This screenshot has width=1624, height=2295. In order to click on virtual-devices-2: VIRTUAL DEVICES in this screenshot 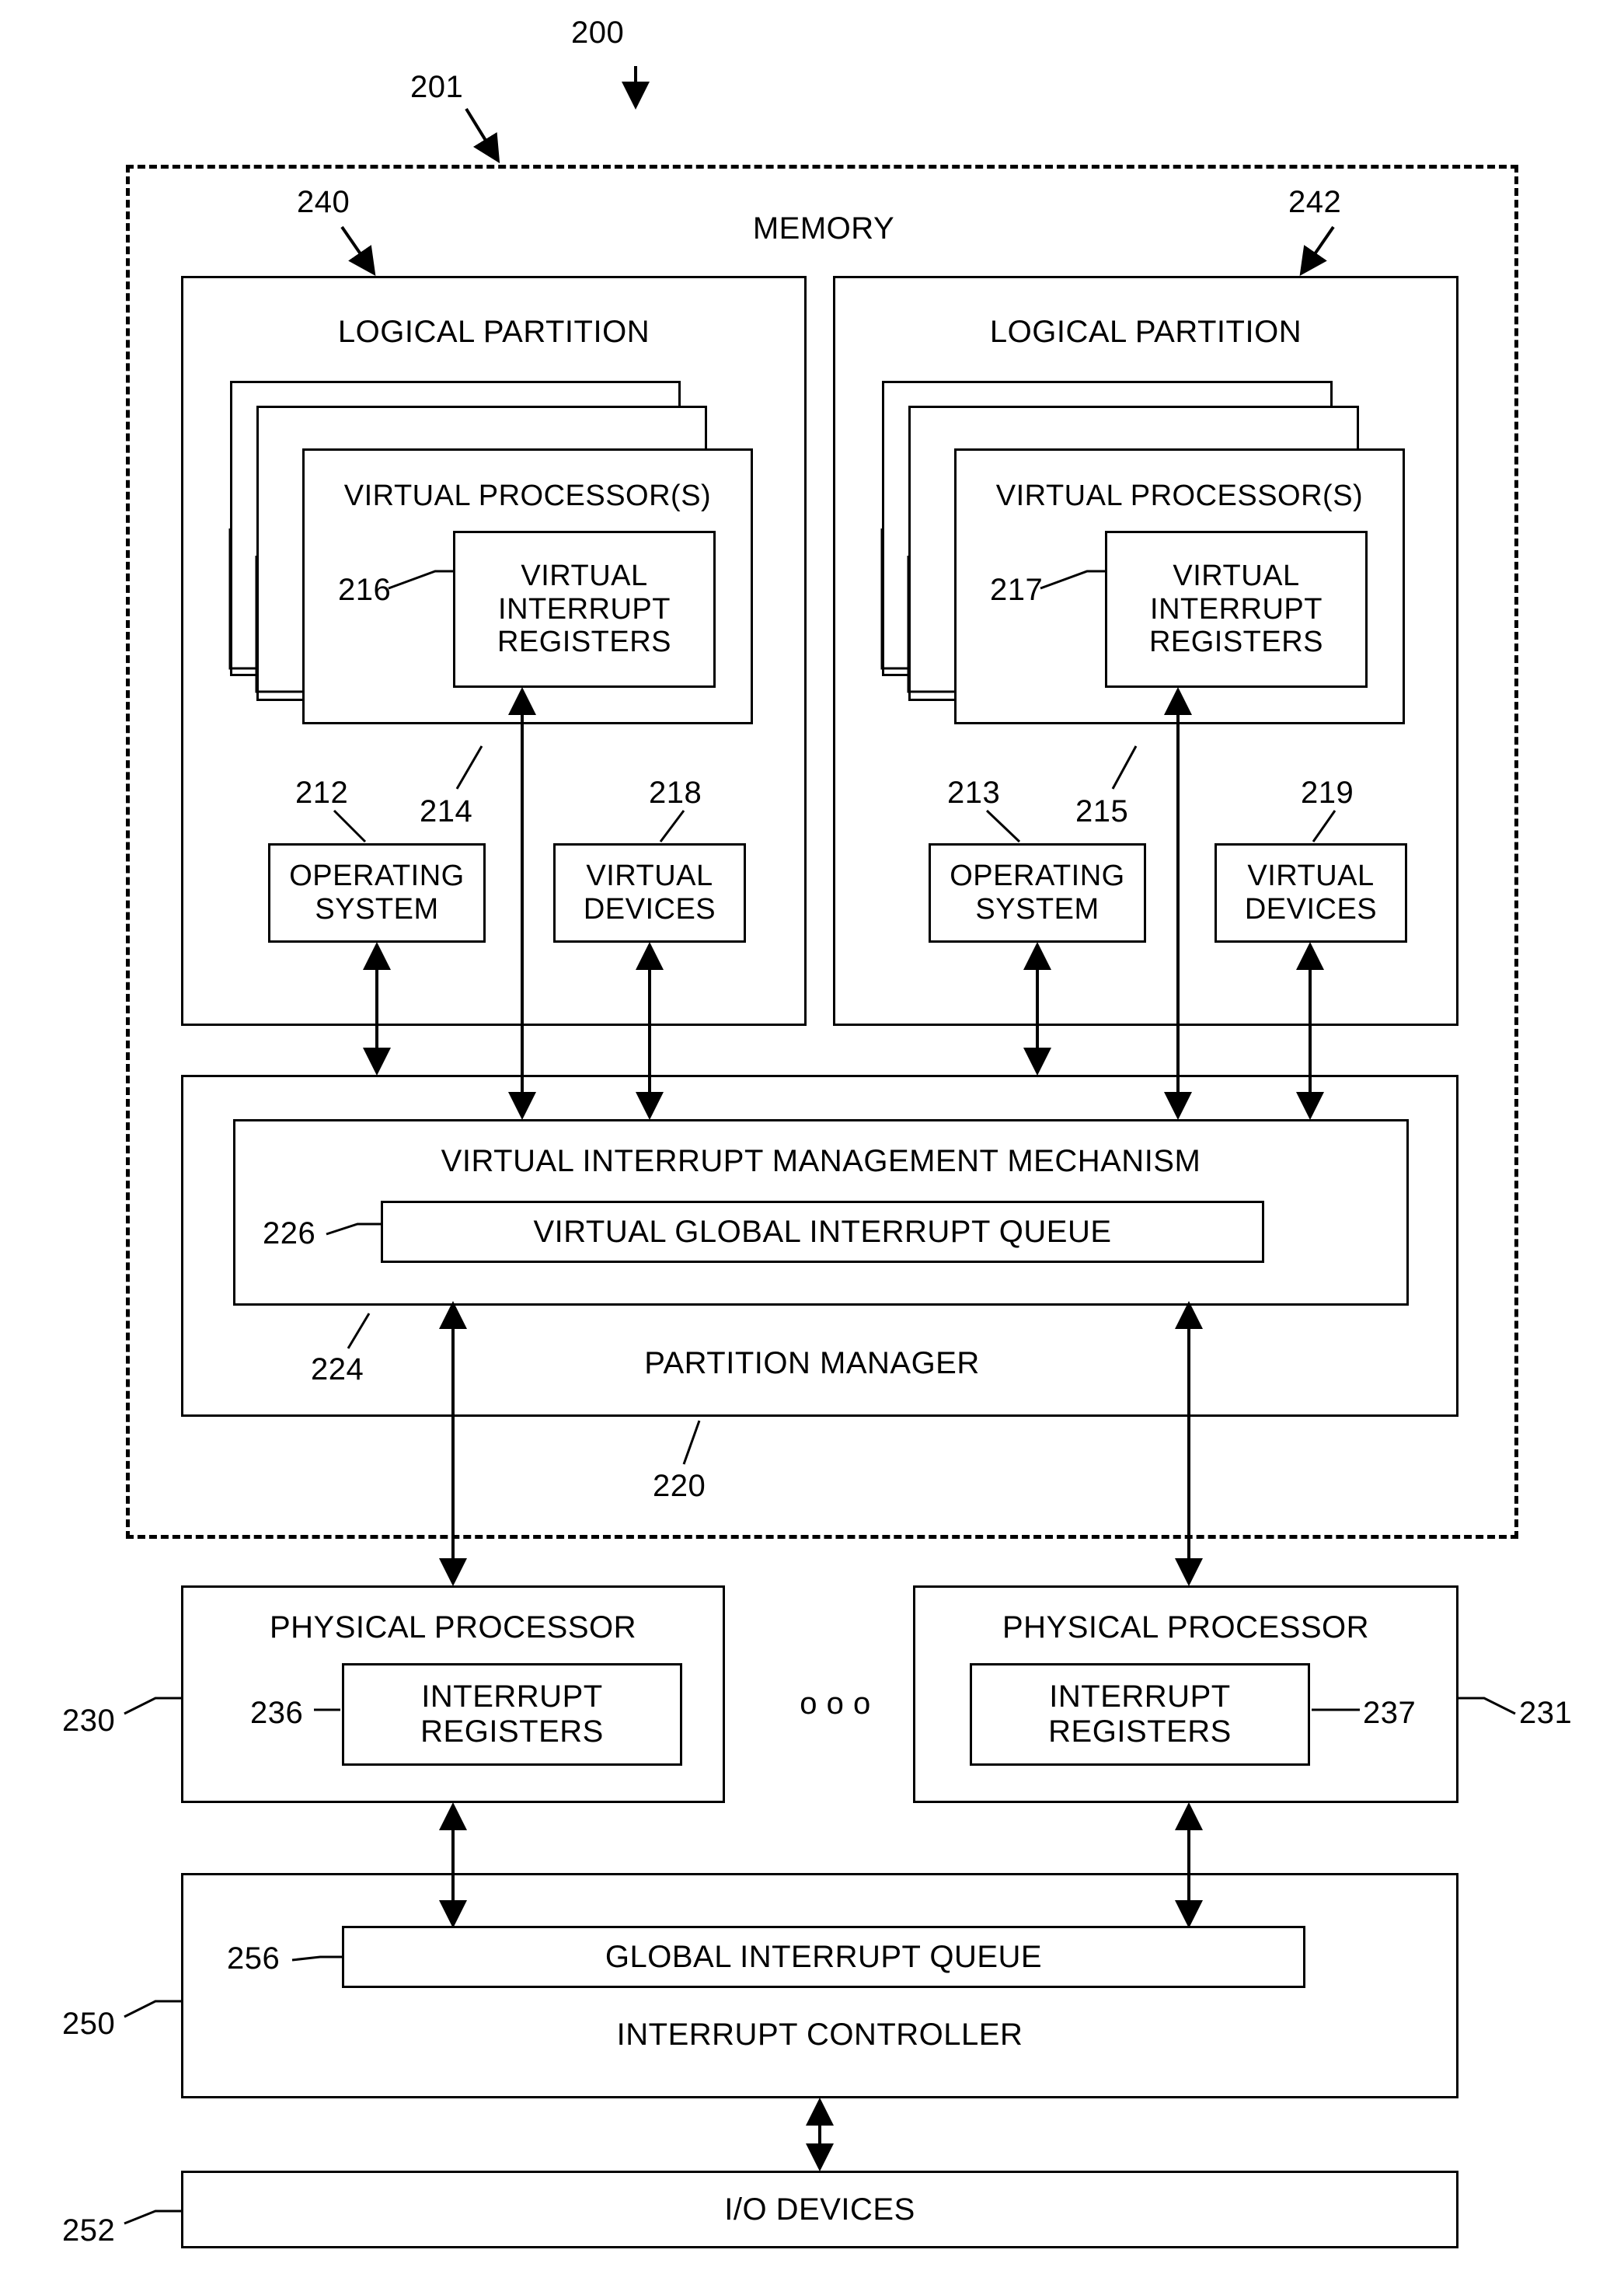, I will do `click(1311, 893)`.